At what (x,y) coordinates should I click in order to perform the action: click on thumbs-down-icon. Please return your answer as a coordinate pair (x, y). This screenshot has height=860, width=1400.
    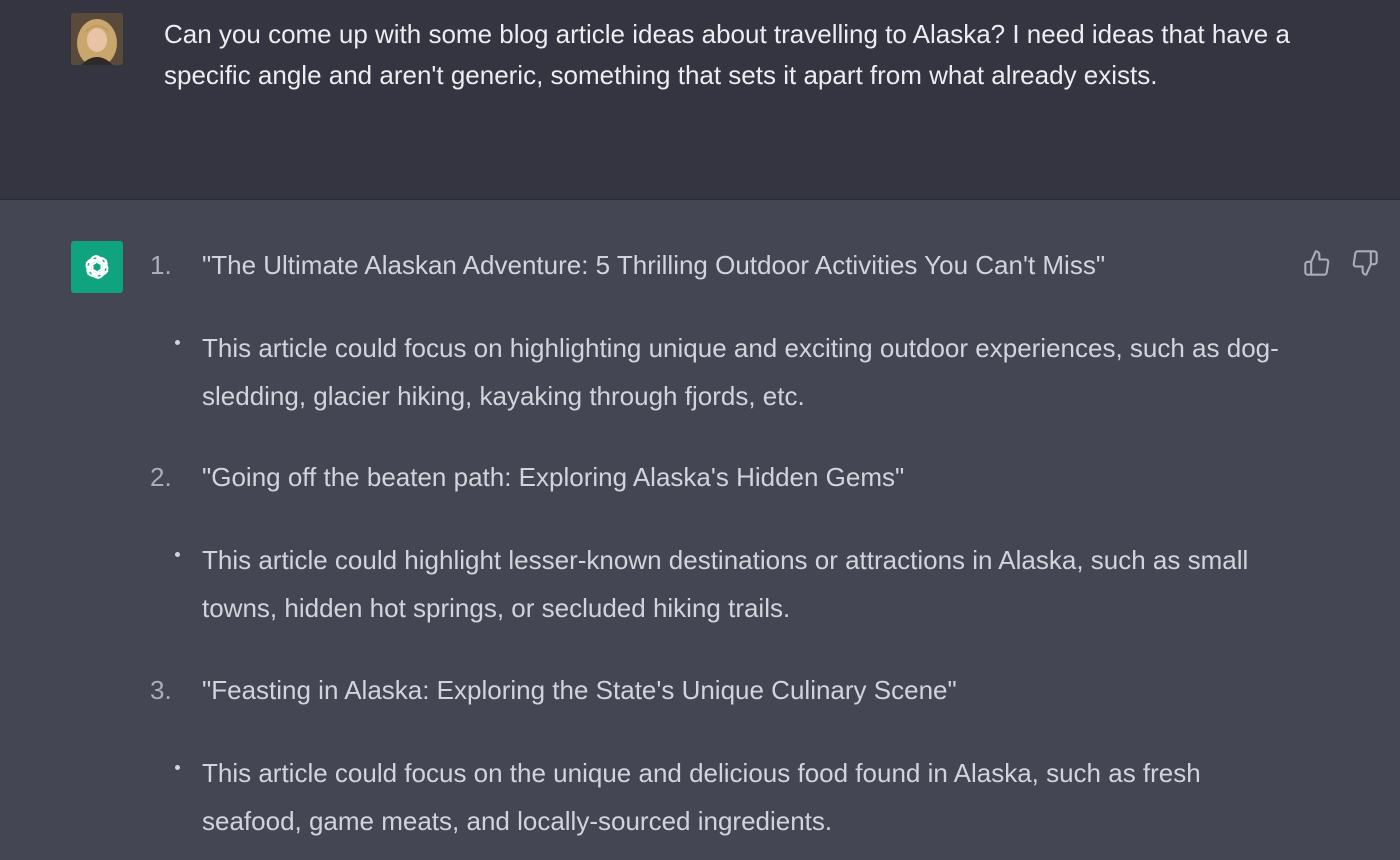
    Looking at the image, I should click on (1365, 263).